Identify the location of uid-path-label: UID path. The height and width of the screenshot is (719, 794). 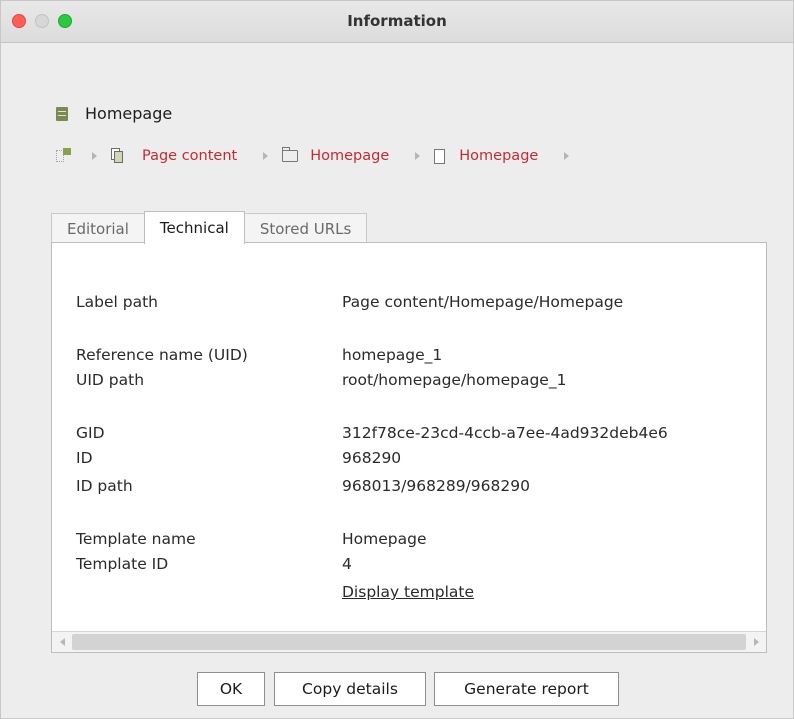
(110, 380).